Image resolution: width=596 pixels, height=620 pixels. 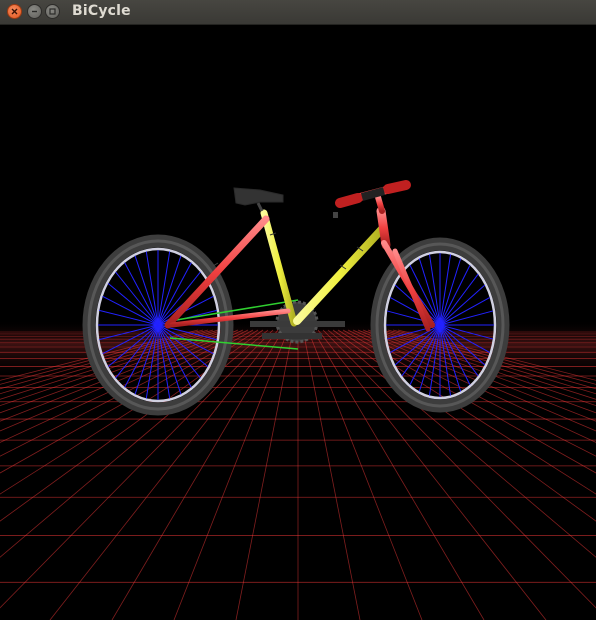 I want to click on close-icon, so click(x=14, y=11).